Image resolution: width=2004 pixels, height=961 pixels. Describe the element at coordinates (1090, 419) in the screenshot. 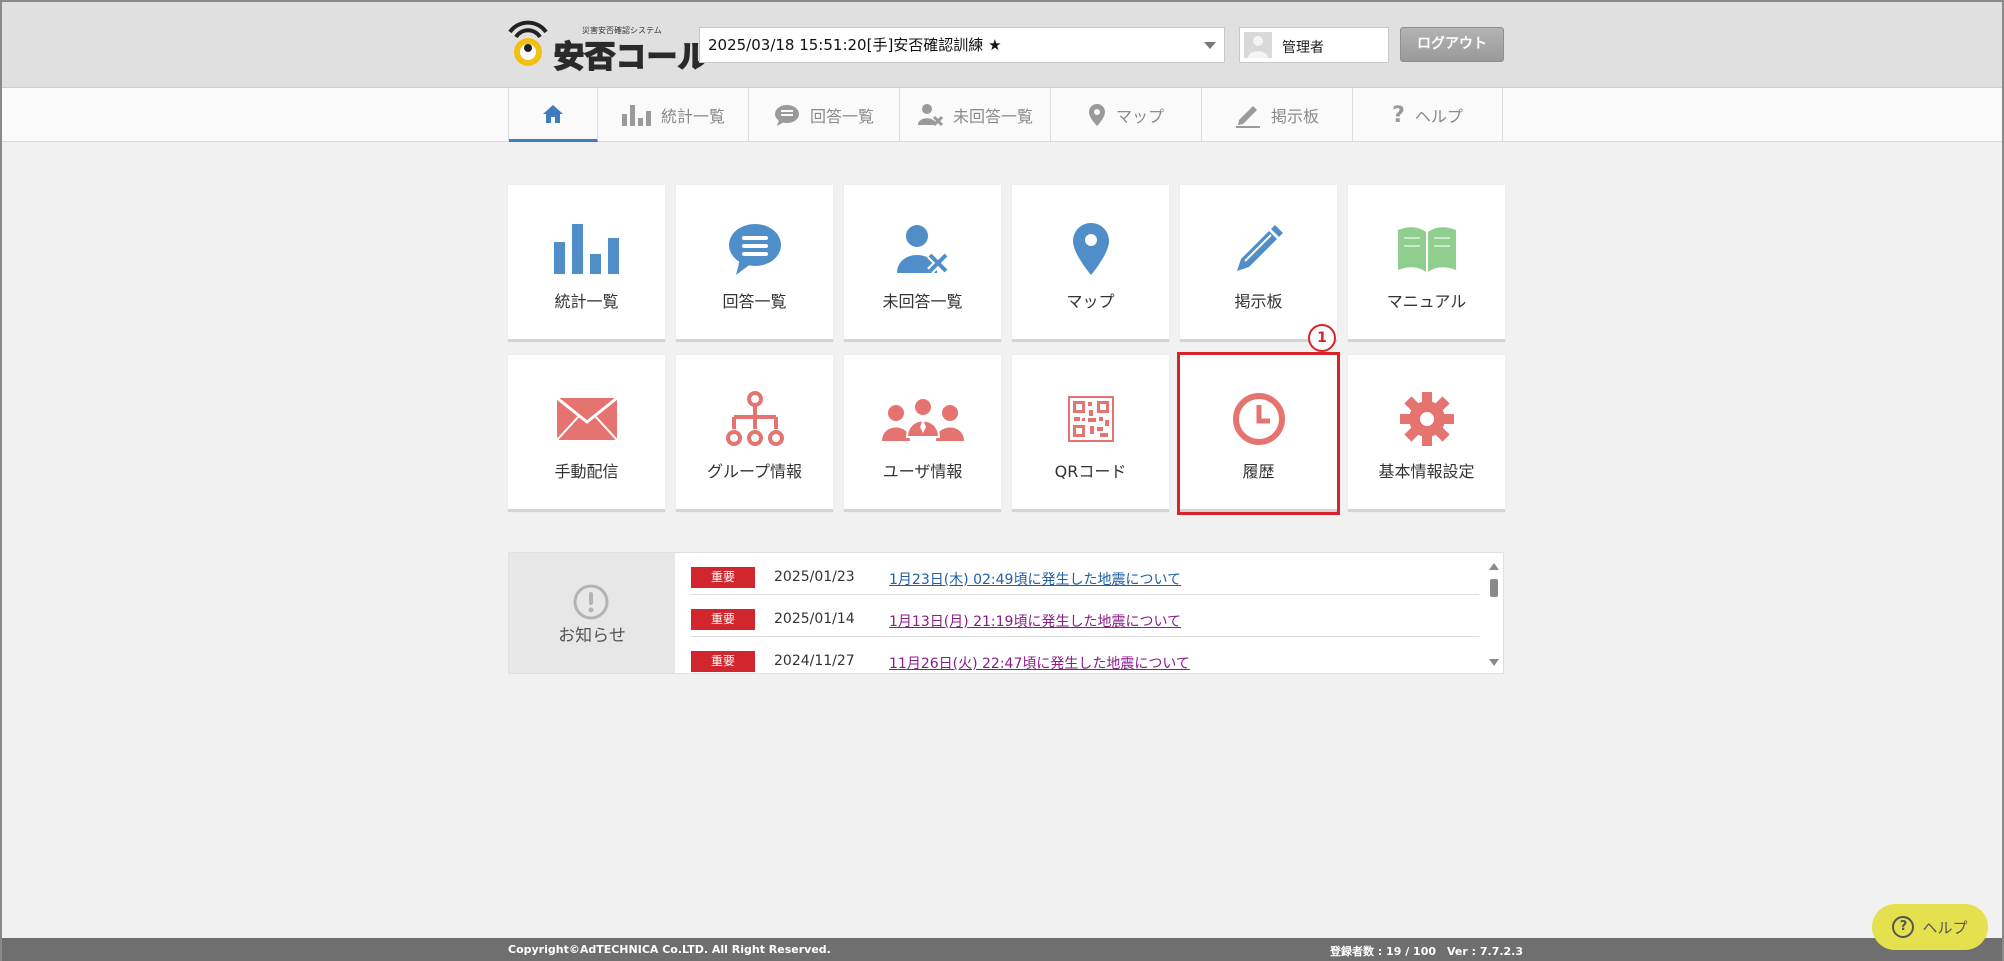

I see `qr-code-icon` at that location.